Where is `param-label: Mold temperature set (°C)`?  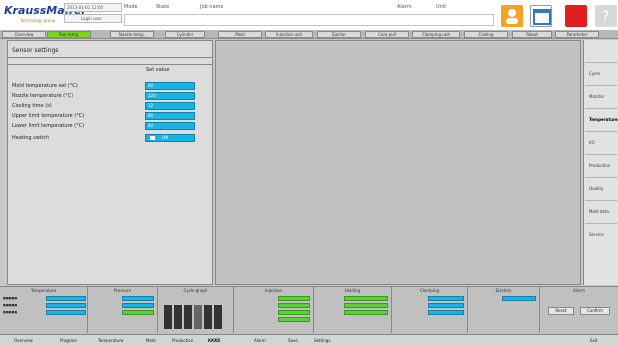
param-label: Mold temperature set (°C) is located at coordinates (45, 86).